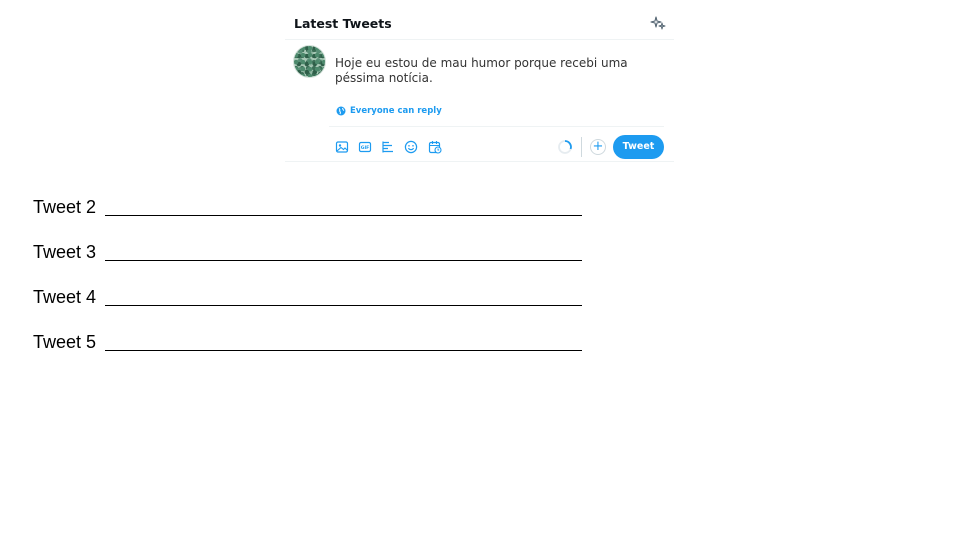 This screenshot has width=960, height=540. I want to click on page-title: Latest Tweets, so click(343, 23).